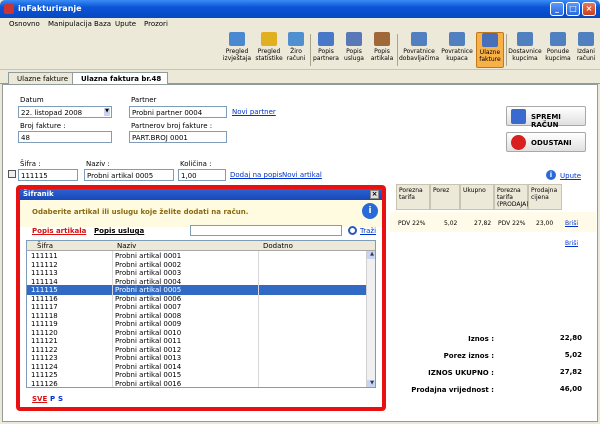 This screenshot has height=424, width=600. I want to click on filter-s: S, so click(60, 399).